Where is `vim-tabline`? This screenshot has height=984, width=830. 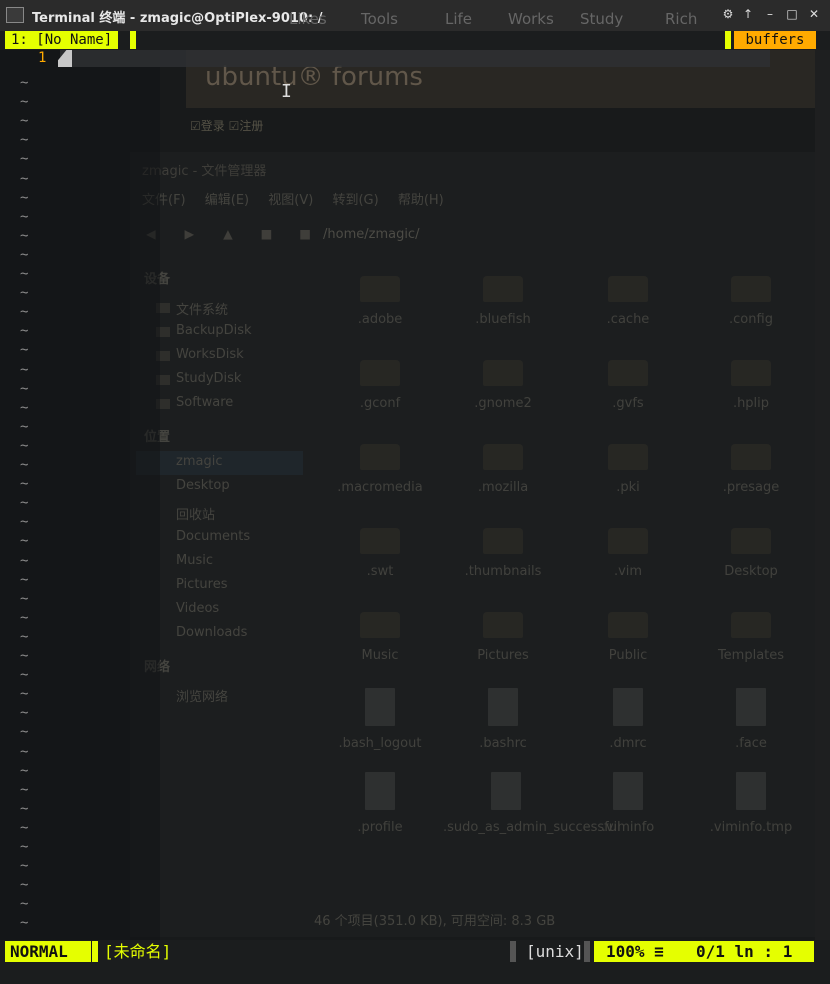 vim-tabline is located at coordinates (415, 40).